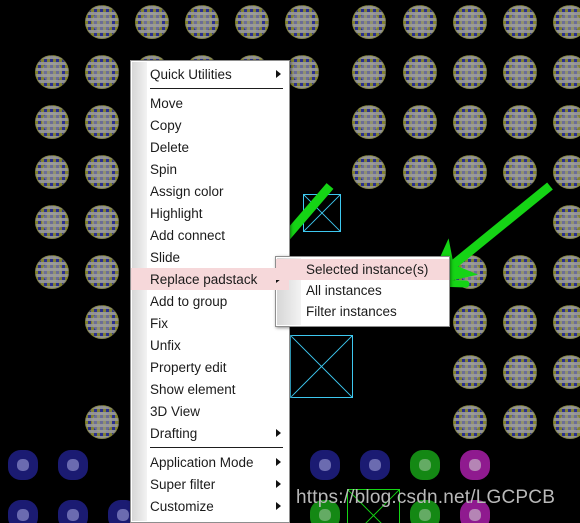  Describe the element at coordinates (475, 465) in the screenshot. I see `pad-purple` at that location.